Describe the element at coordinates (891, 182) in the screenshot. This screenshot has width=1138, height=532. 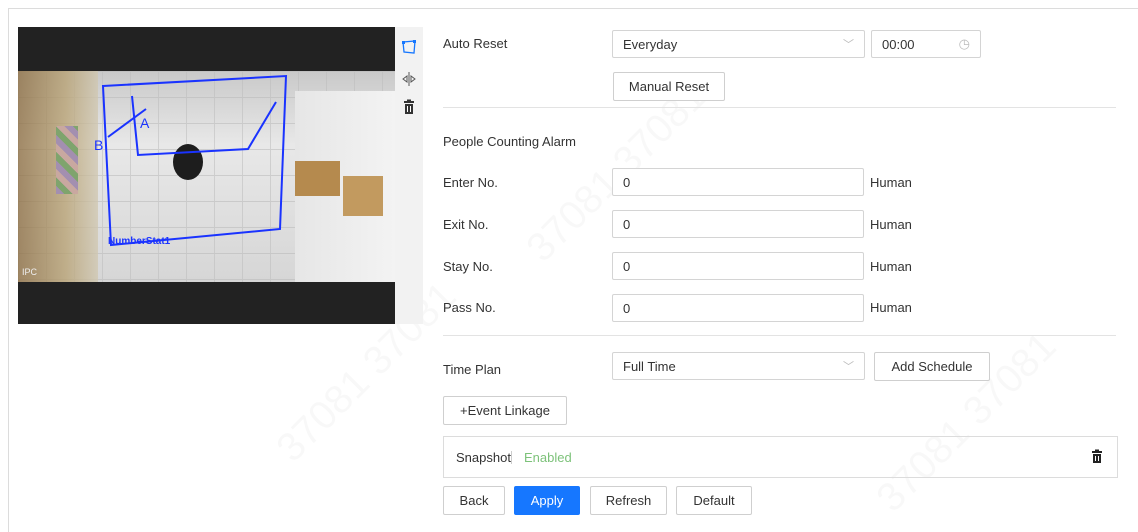
I see `enter-no-unit: Human` at that location.